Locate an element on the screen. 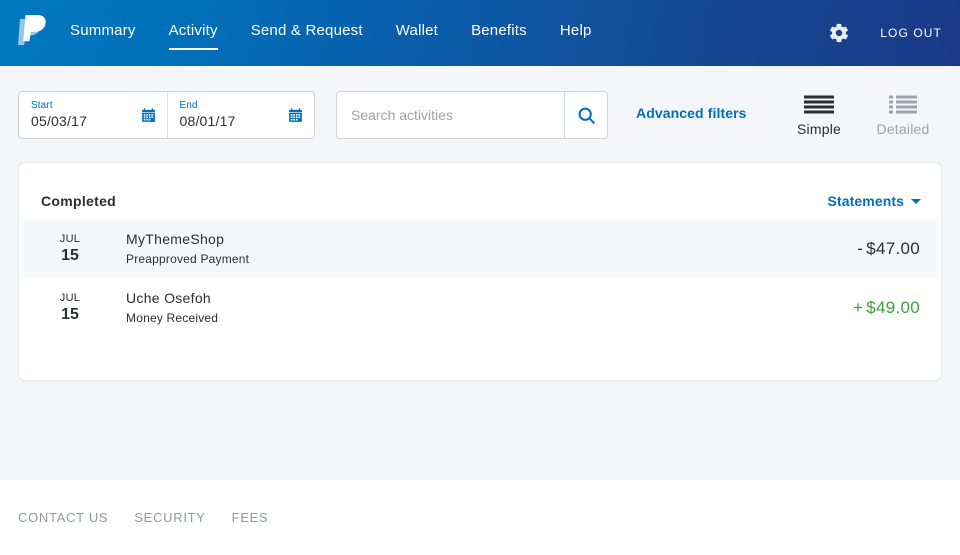 Image resolution: width=960 pixels, height=555 pixels. view-mode-detailed: Detailed is located at coordinates (903, 115).